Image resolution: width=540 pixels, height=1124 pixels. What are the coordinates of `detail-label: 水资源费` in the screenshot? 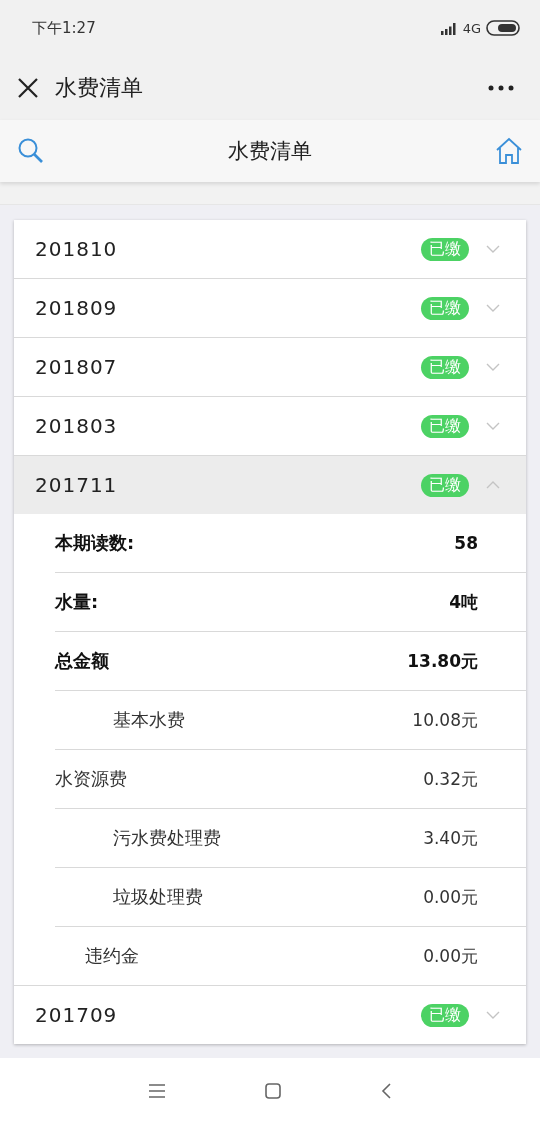 It's located at (91, 779).